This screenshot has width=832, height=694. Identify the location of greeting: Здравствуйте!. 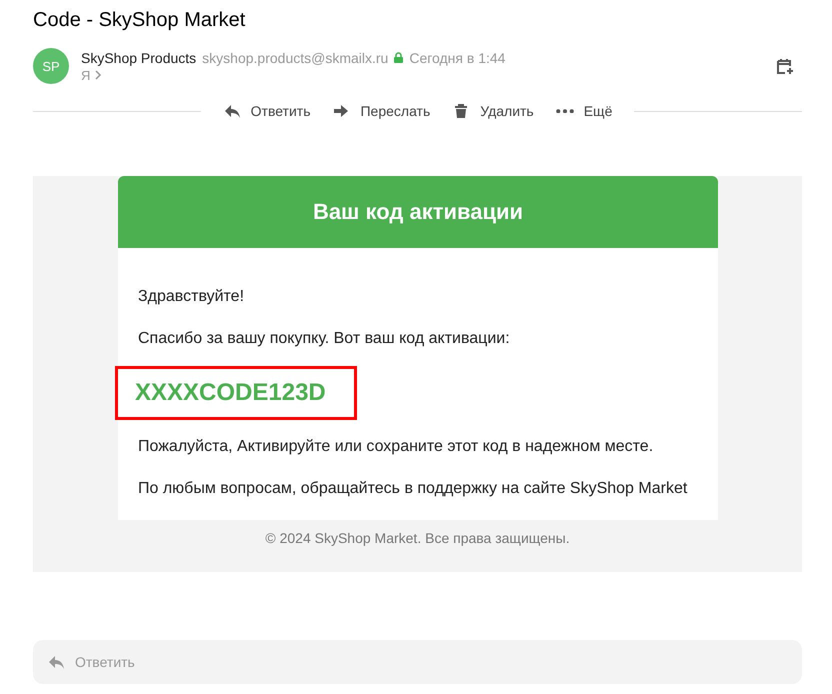
(192, 297).